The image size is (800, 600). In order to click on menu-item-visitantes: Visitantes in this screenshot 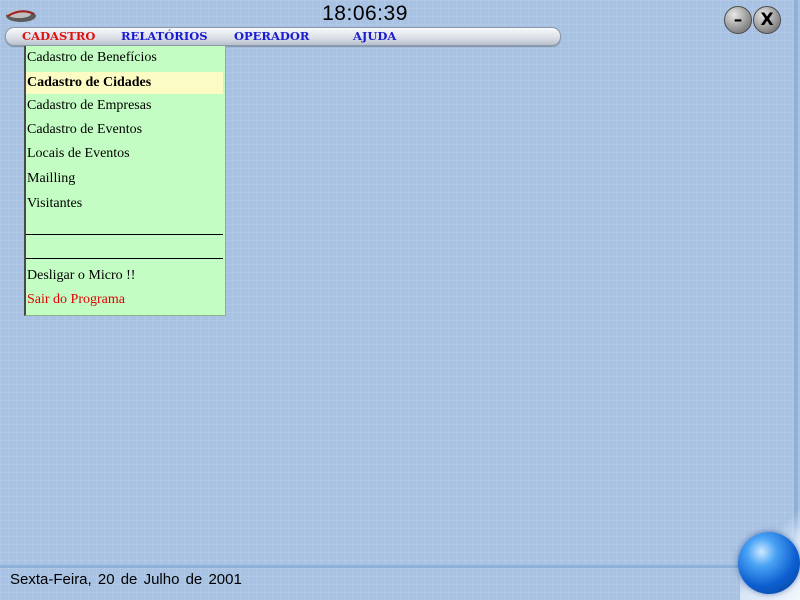, I will do `click(124, 204)`.